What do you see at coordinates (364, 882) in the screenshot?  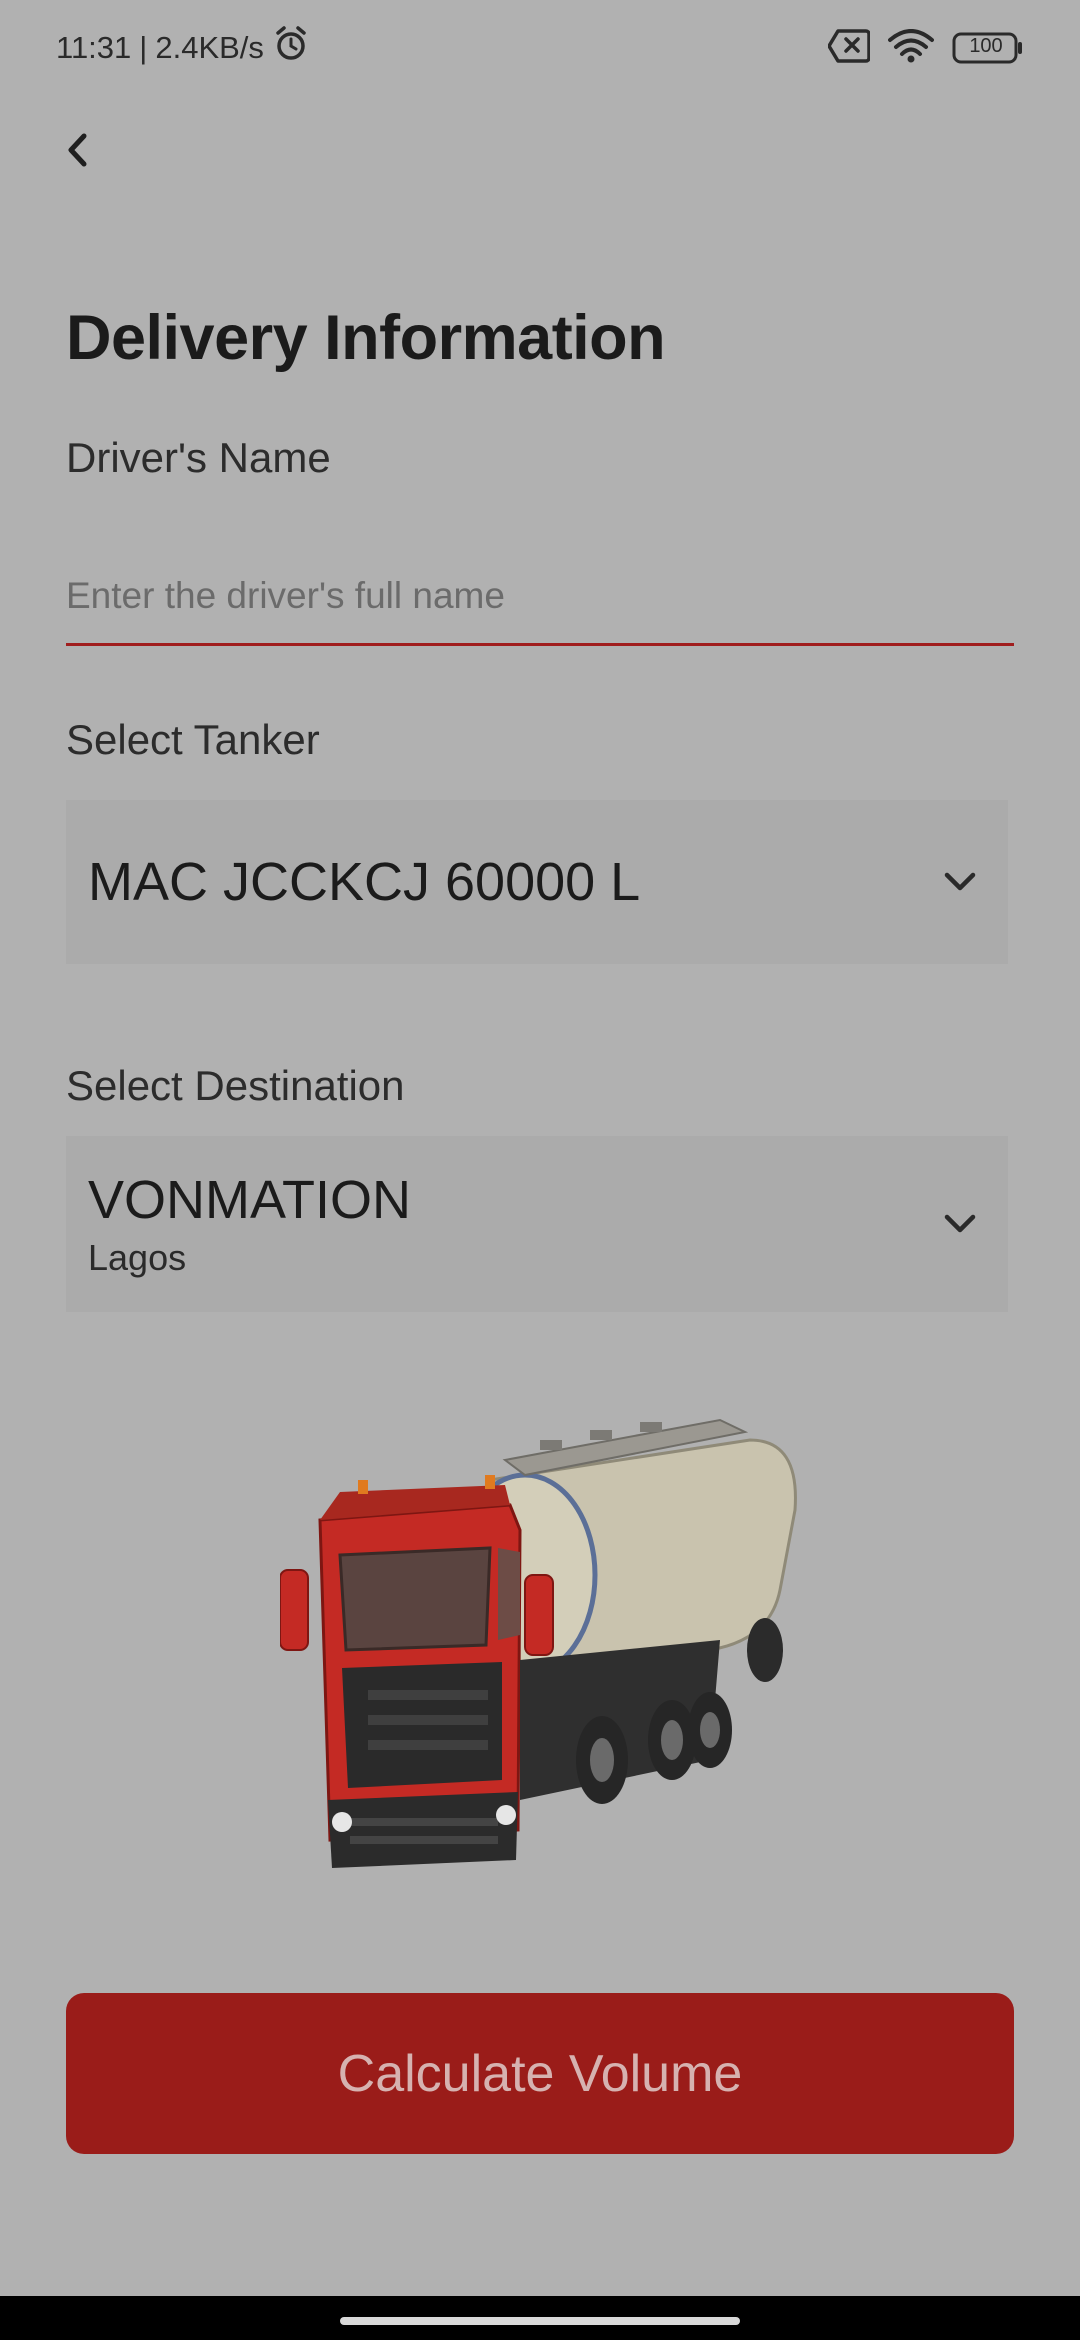 I see `tanker-selected-value: MAC JCCKCJ 60000 L` at bounding box center [364, 882].